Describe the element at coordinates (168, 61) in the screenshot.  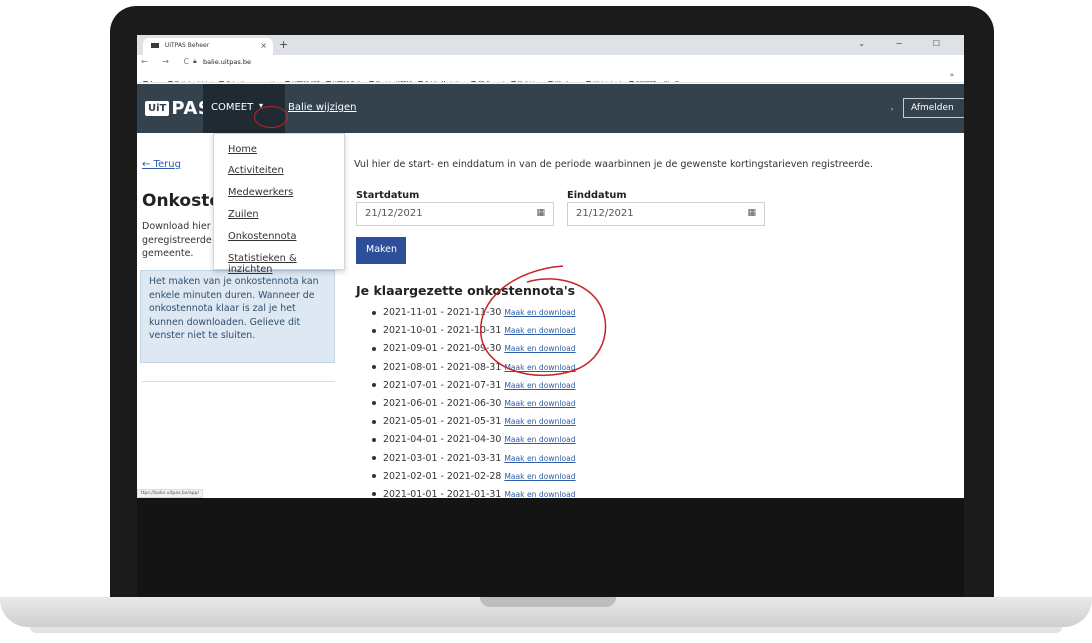
I see `navigation-icons: ← → C` at that location.